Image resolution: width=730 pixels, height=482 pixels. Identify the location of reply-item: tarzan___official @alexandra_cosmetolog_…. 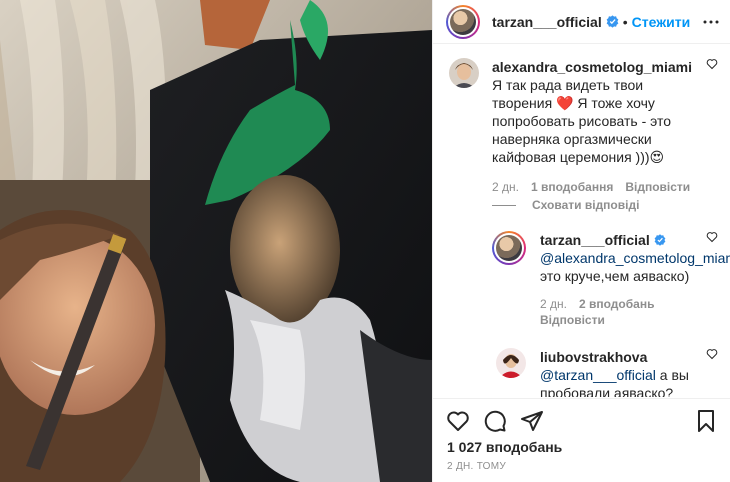
(611, 286).